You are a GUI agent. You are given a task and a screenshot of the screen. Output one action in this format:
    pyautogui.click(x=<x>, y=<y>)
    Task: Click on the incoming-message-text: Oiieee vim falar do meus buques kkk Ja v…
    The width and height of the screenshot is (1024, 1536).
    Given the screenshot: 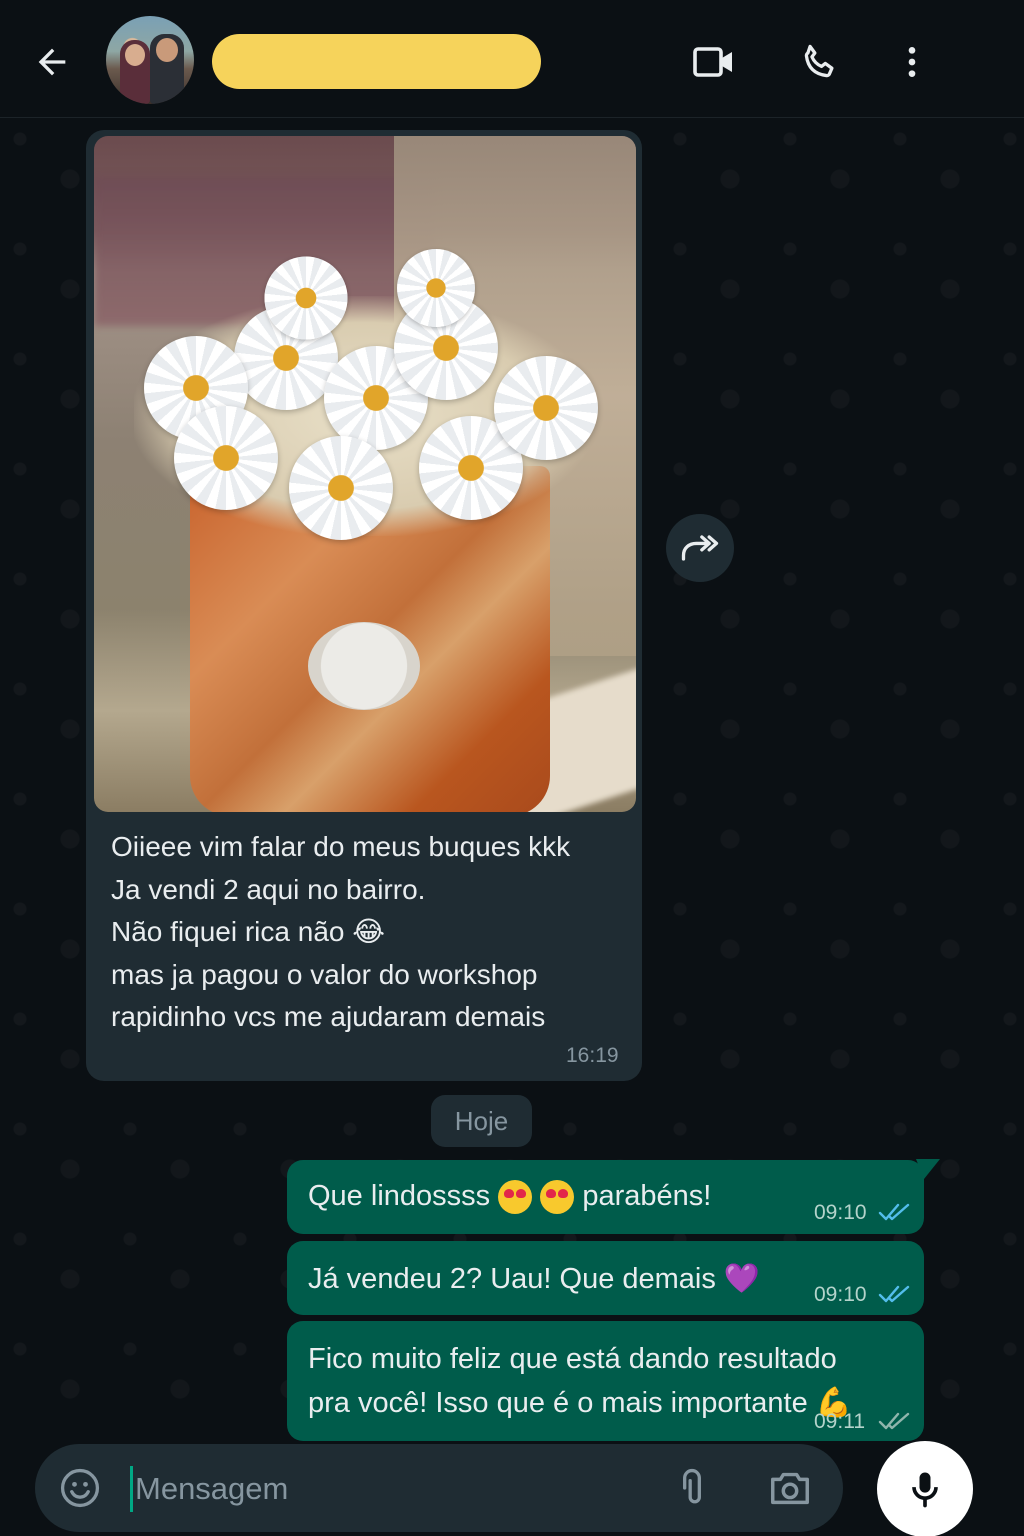 What is the action you would take?
    pyautogui.click(x=341, y=931)
    